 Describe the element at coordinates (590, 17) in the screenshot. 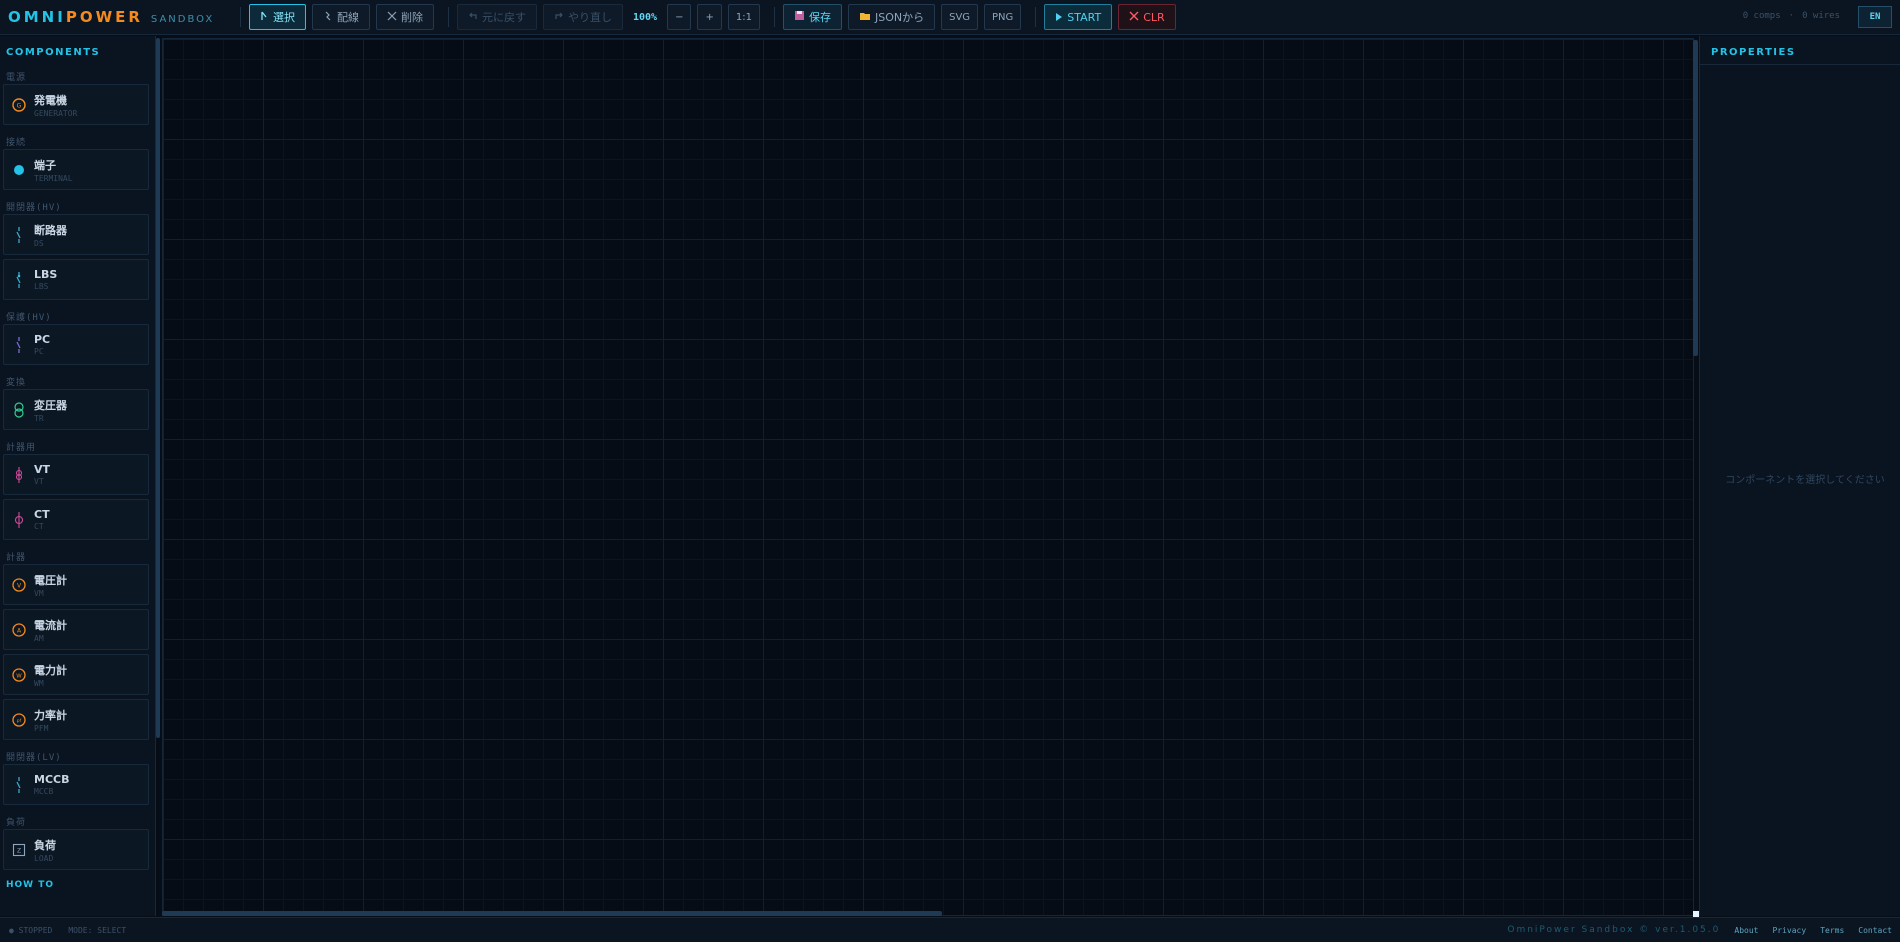

I see `redo-label: やり直し` at that location.